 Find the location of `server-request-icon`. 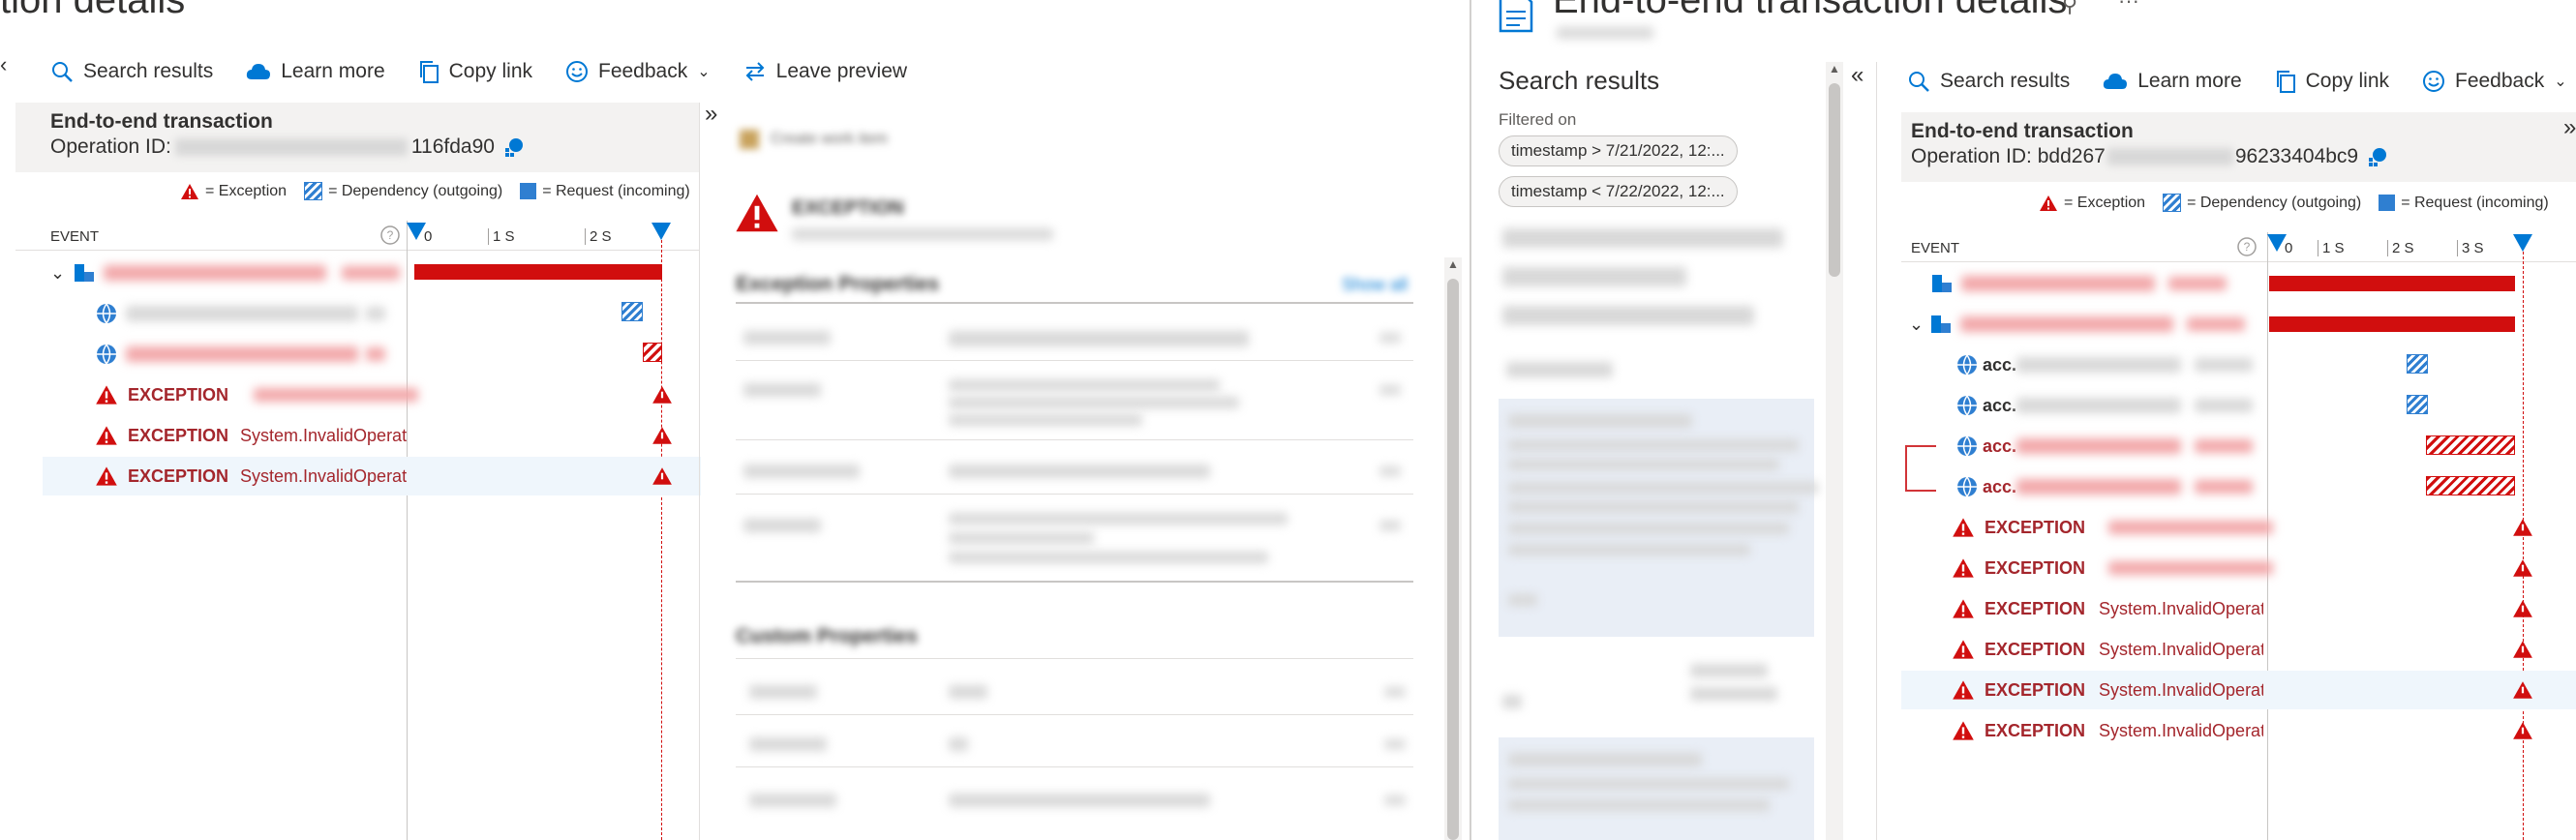

server-request-icon is located at coordinates (85, 273).